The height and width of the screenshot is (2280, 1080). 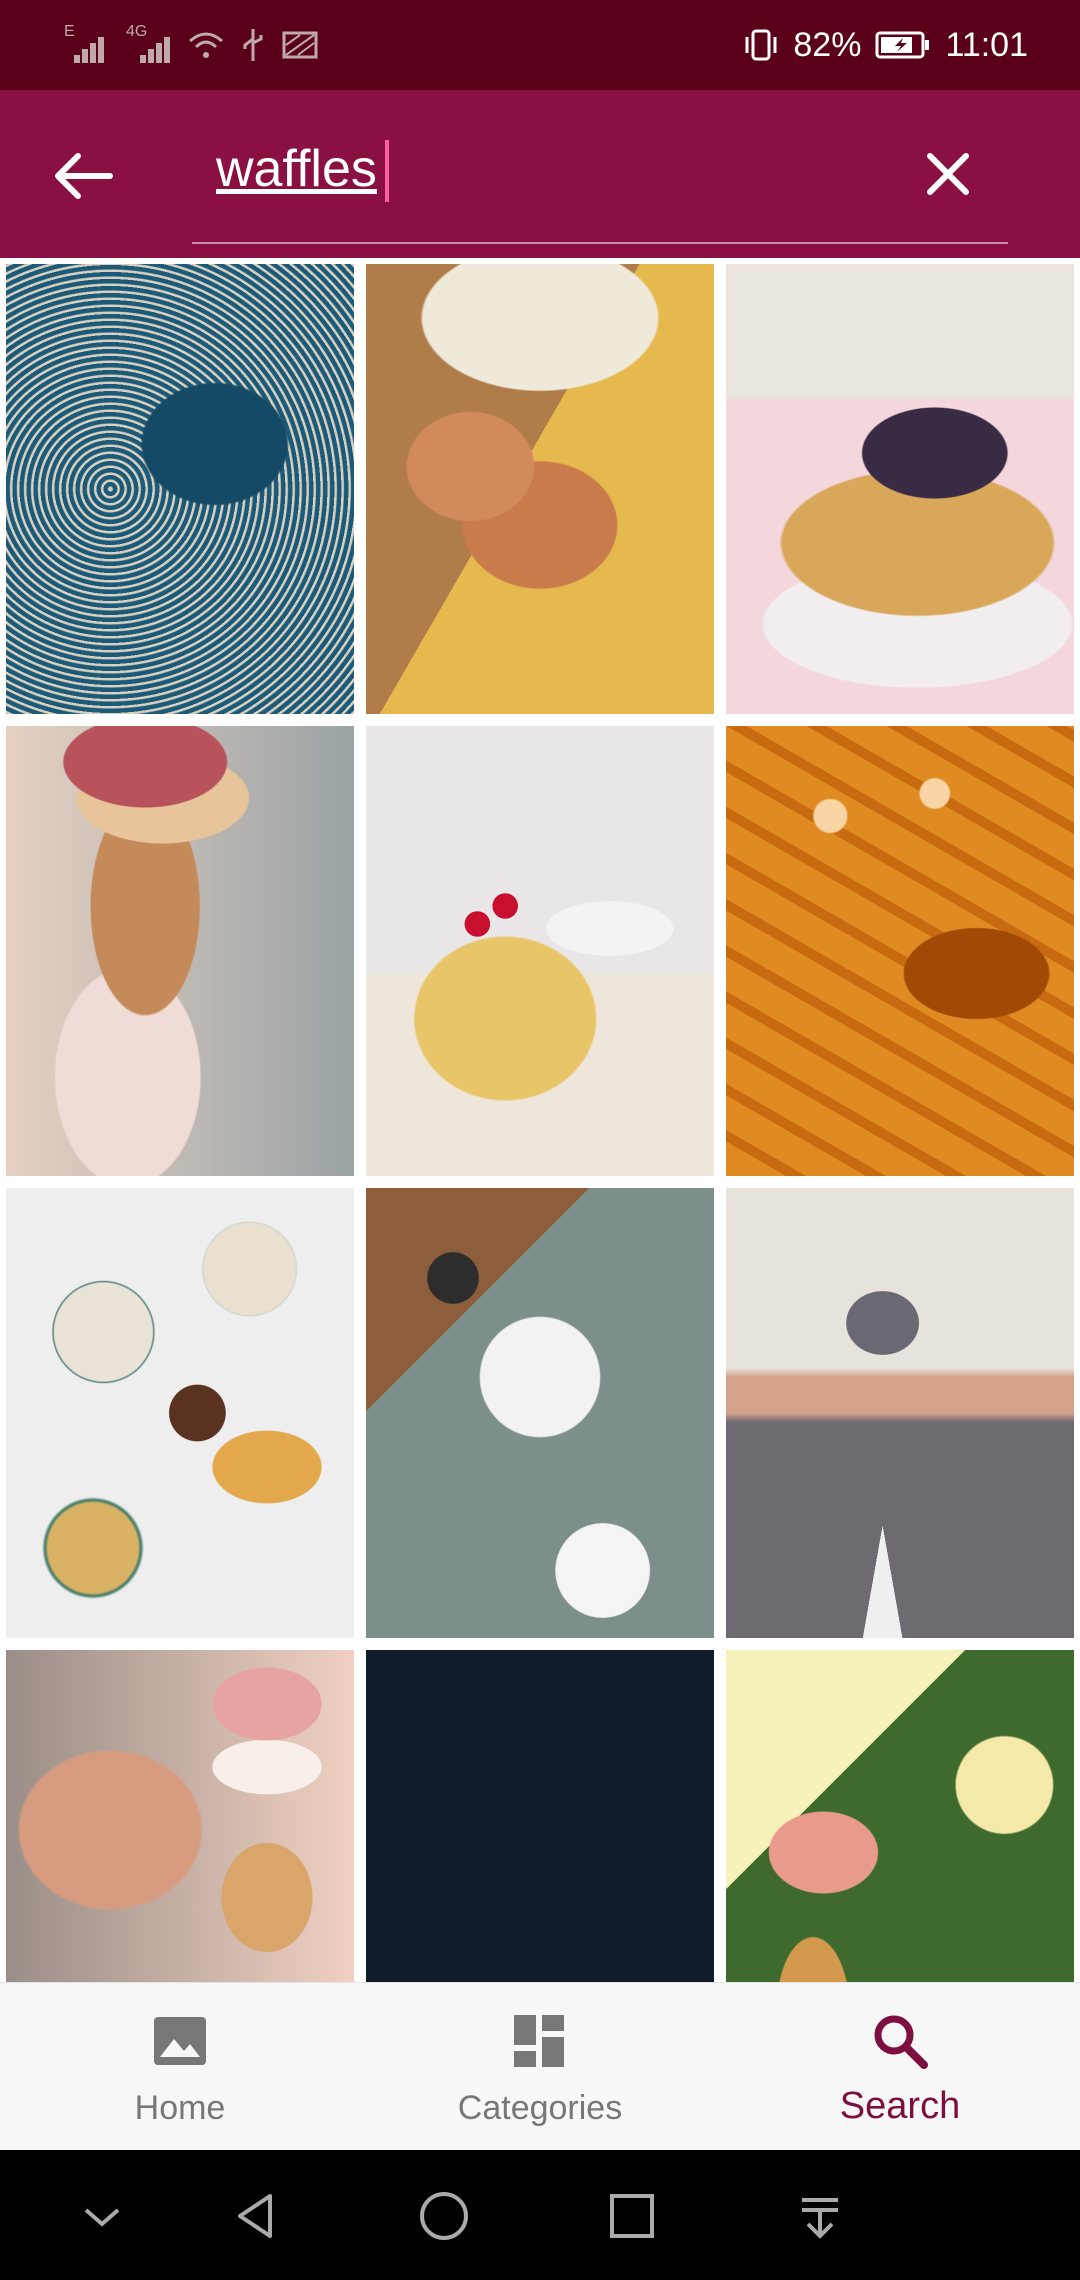 I want to click on status-right: 82% 11:01, so click(x=885, y=45).